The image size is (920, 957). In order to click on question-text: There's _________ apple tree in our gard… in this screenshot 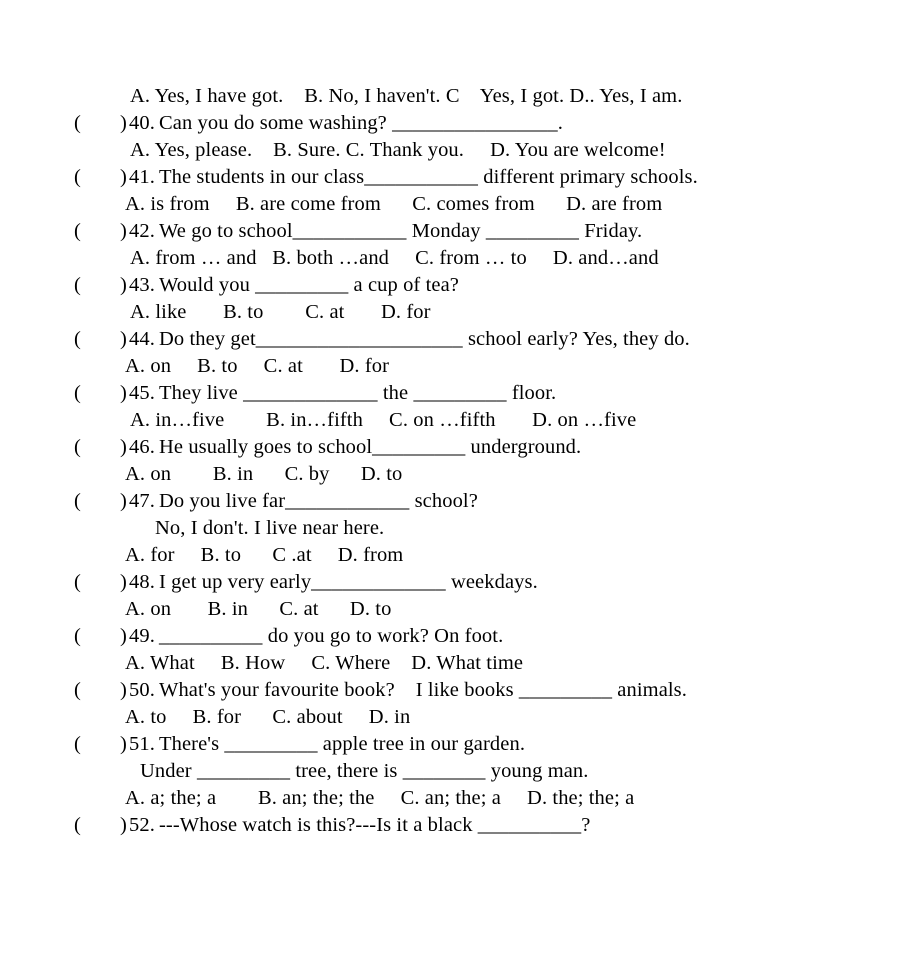, I will do `click(342, 744)`.